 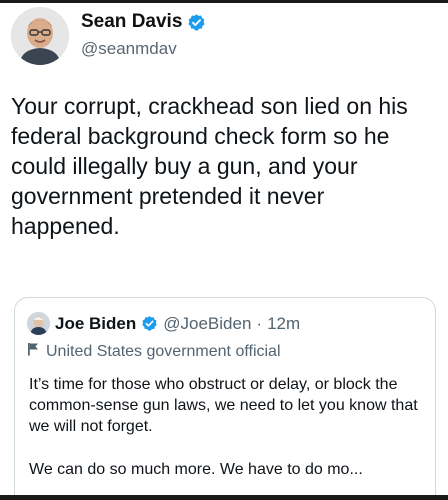 What do you see at coordinates (149, 323) in the screenshot?
I see `quoted-verified-badge-icon` at bounding box center [149, 323].